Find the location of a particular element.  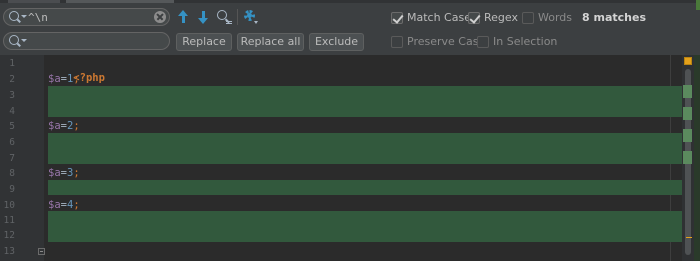

replace-field is located at coordinates (86, 41).